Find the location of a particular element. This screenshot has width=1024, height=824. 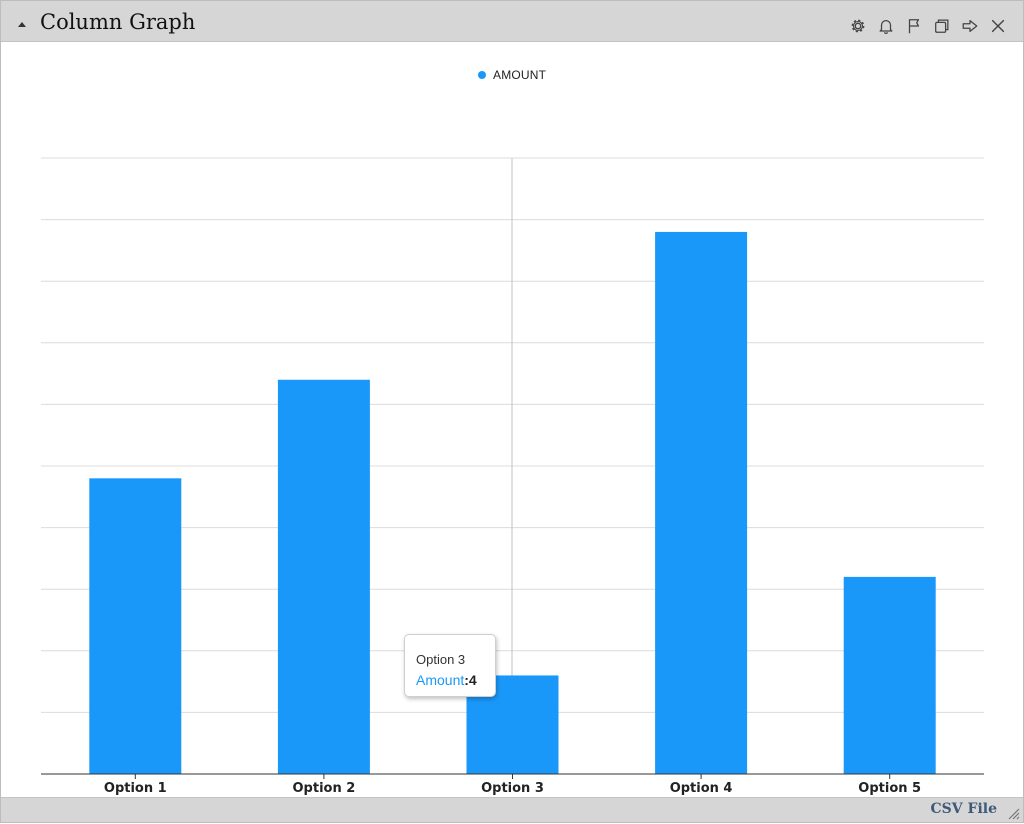

tooltip-row: Amount:4 is located at coordinates (455, 680).